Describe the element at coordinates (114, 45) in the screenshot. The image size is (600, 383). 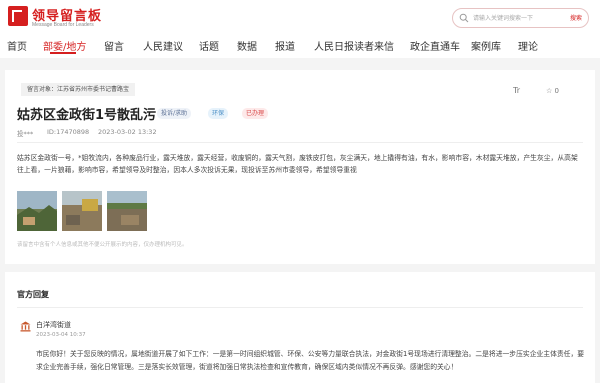
I see `nav-item-messages: 留言` at that location.